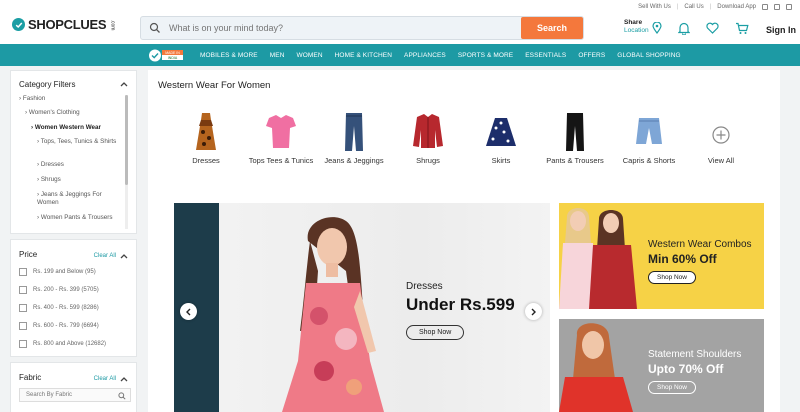 Image resolution: width=800 pixels, height=412 pixels. Describe the element at coordinates (596, 367) in the screenshot. I see `promo-model-image` at that location.